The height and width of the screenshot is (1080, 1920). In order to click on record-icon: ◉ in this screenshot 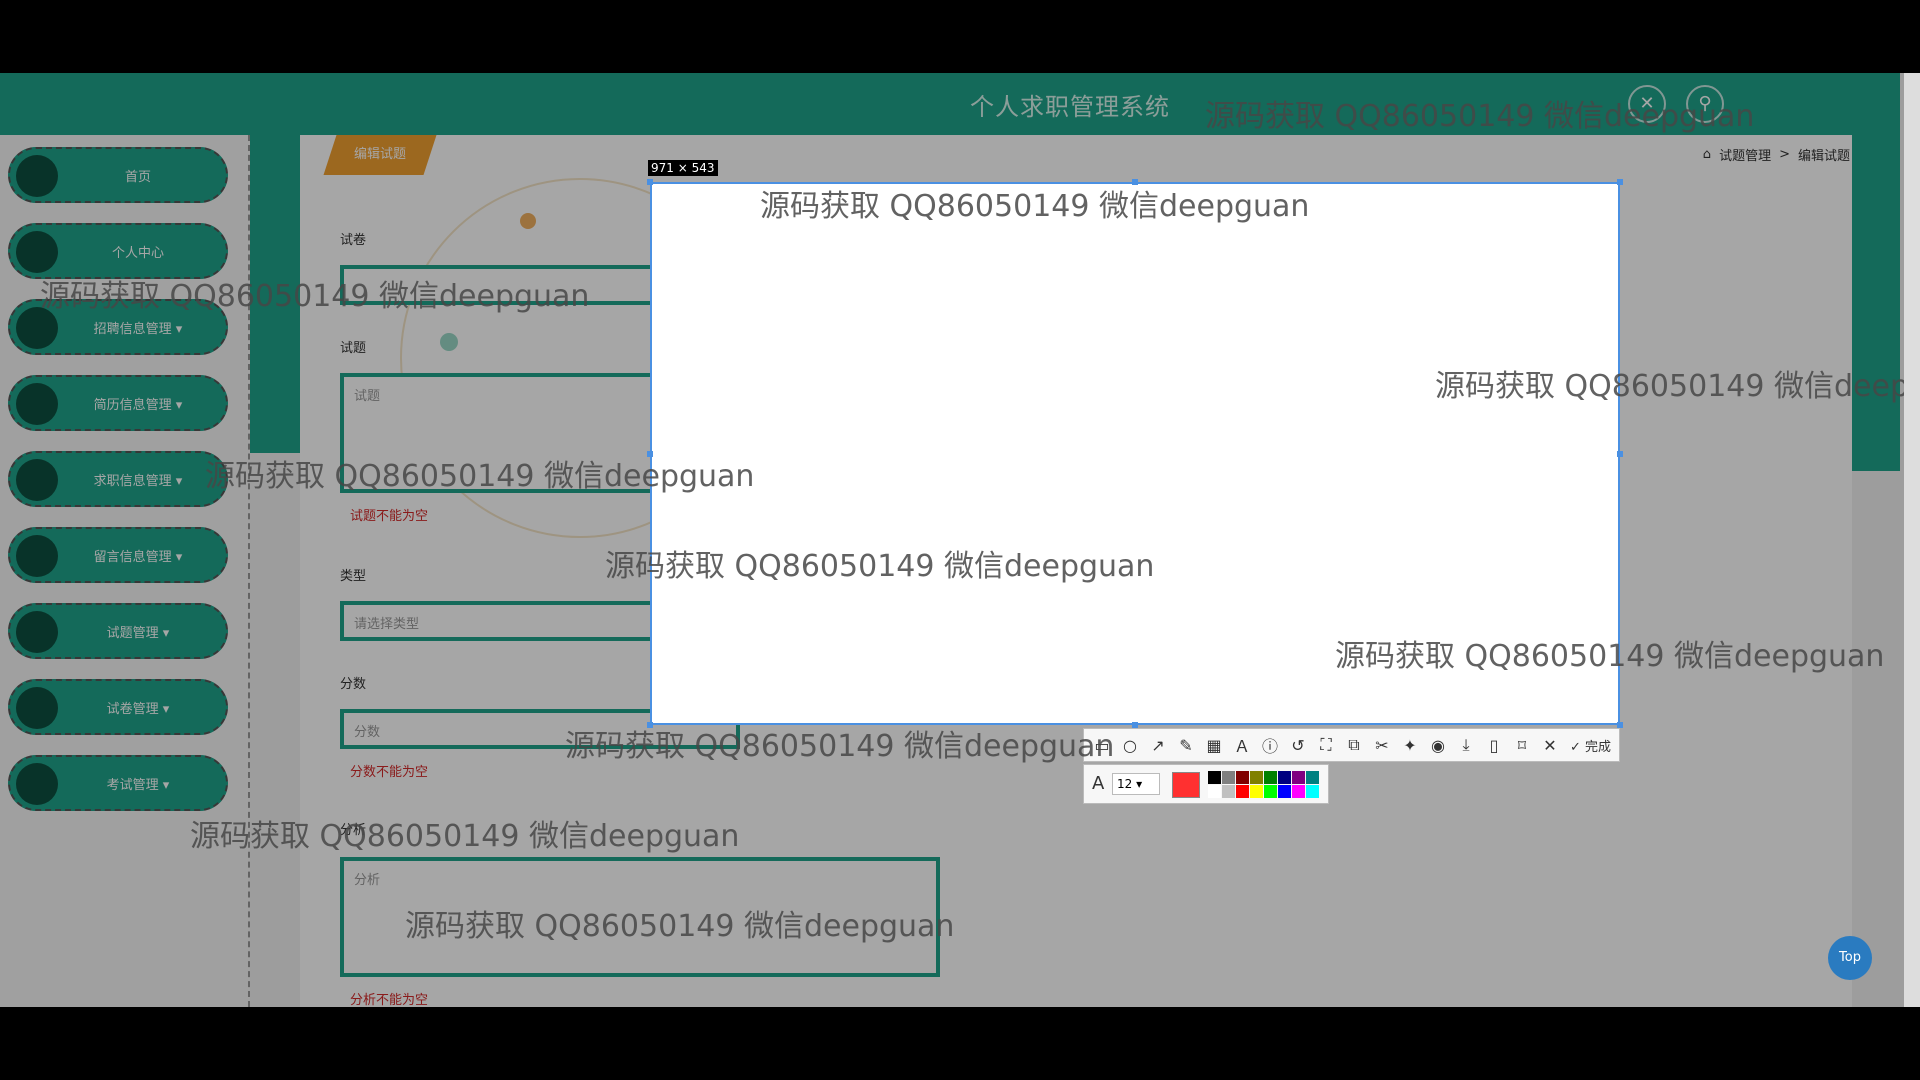, I will do `click(1438, 745)`.